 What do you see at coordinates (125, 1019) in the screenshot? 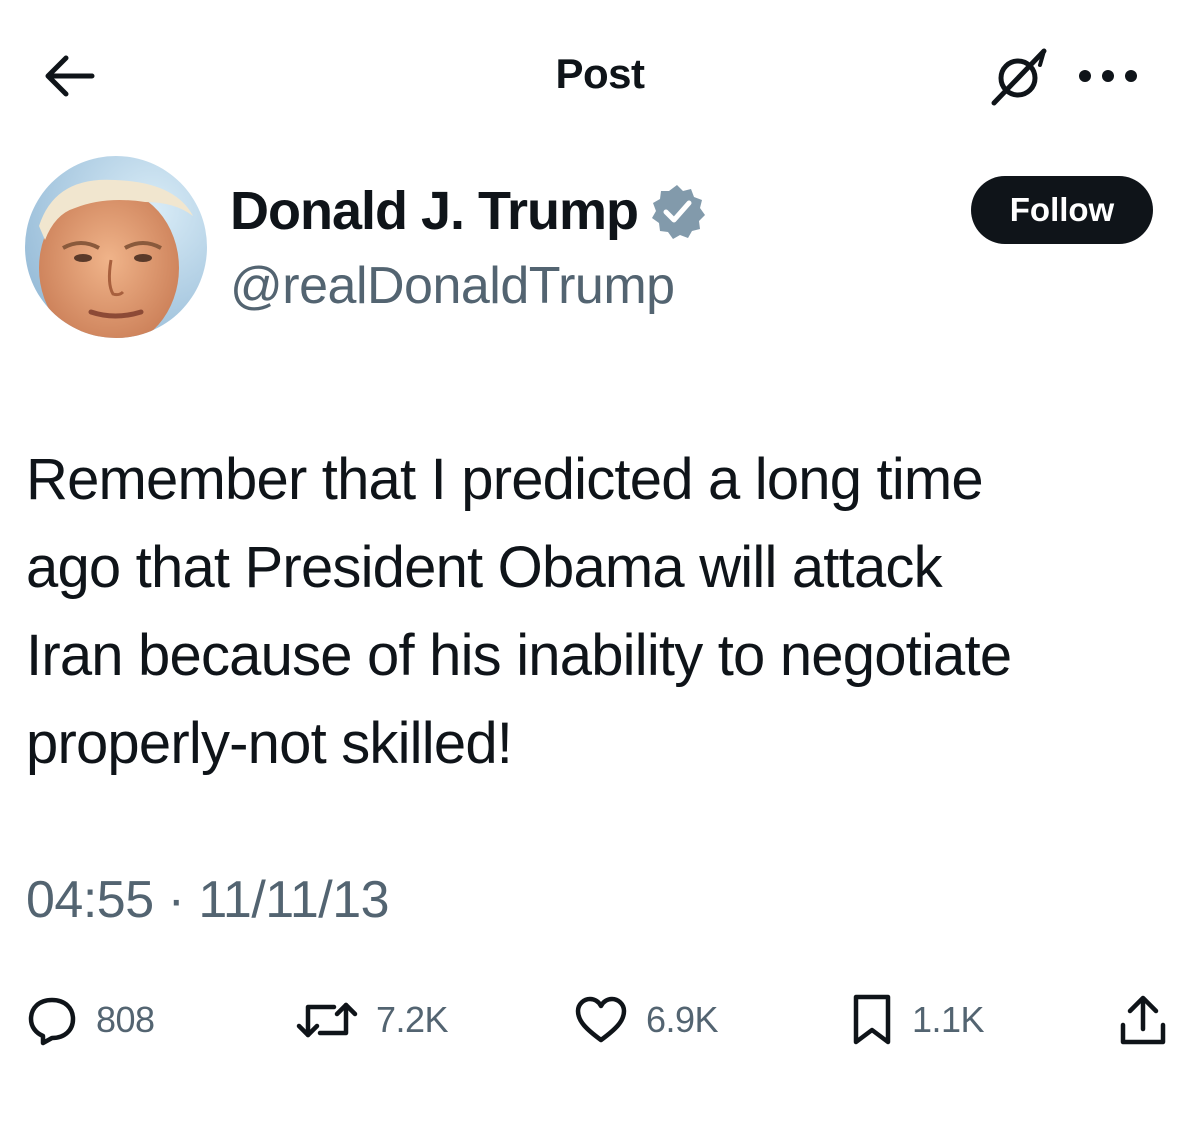
I see `reply-count: 808` at bounding box center [125, 1019].